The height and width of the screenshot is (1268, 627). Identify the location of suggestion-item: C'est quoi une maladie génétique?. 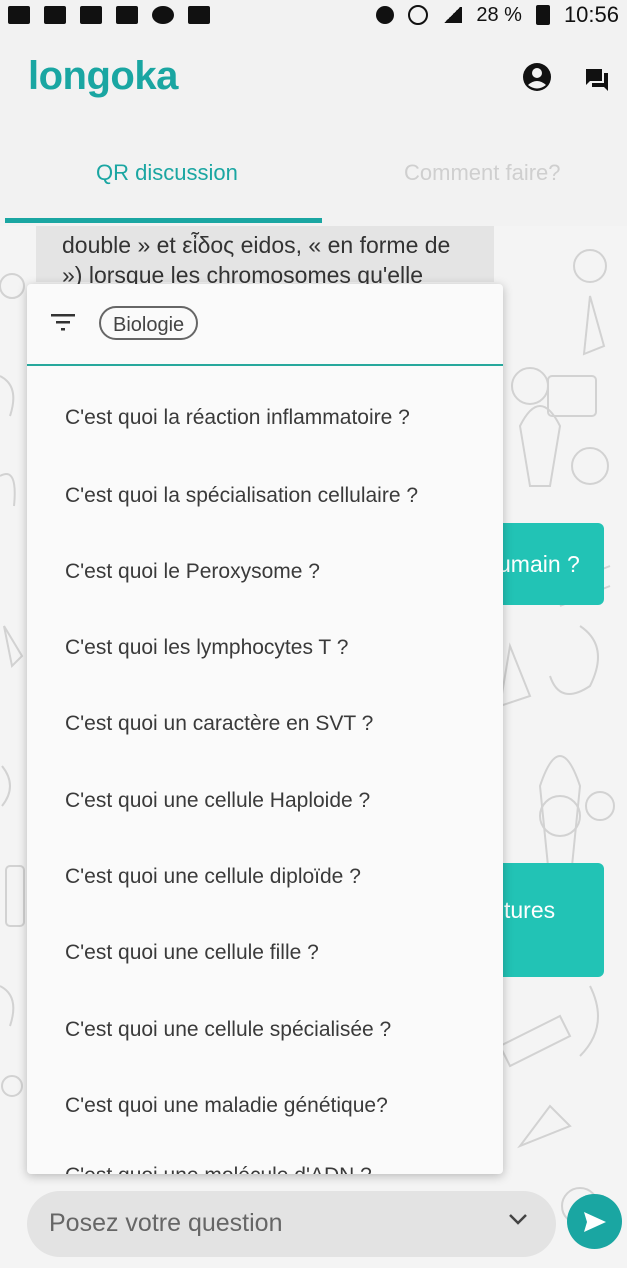
(226, 1106).